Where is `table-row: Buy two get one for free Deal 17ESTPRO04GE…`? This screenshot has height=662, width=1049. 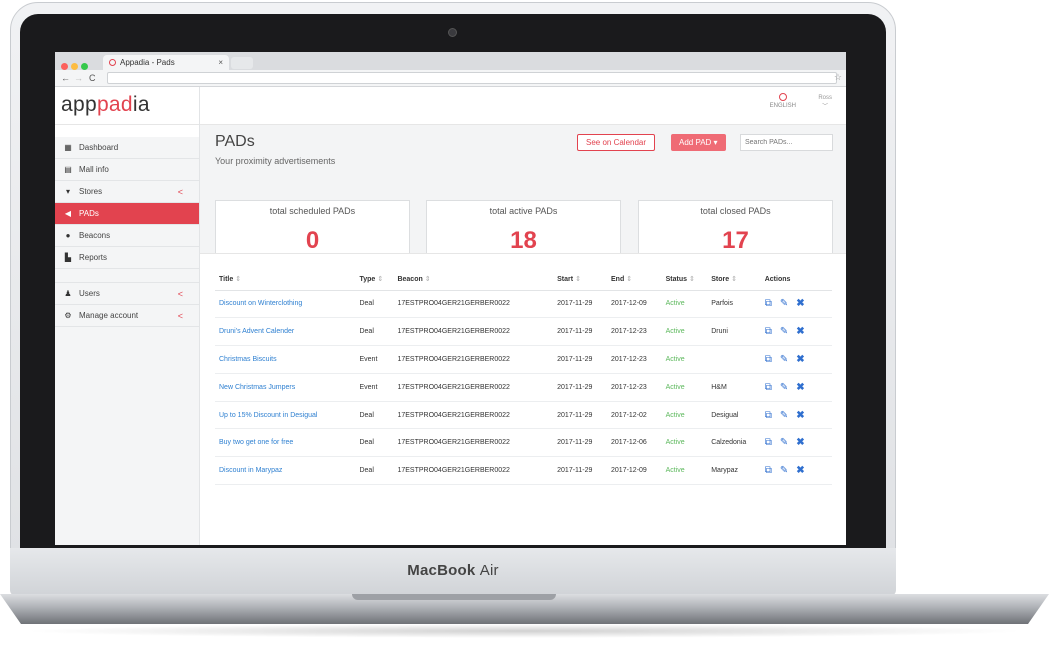
table-row: Buy two get one for free Deal 17ESTPRO04GE… is located at coordinates (523, 443).